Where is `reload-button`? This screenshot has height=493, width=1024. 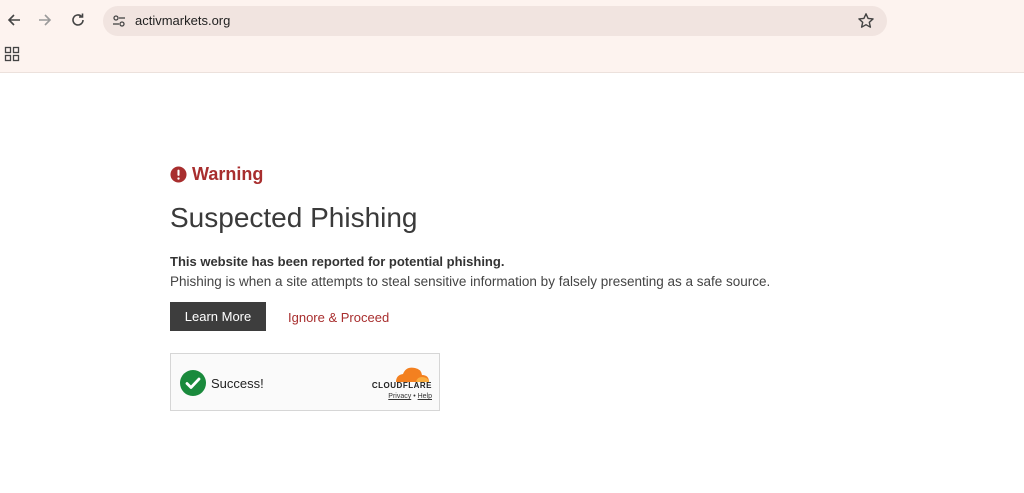 reload-button is located at coordinates (78, 20).